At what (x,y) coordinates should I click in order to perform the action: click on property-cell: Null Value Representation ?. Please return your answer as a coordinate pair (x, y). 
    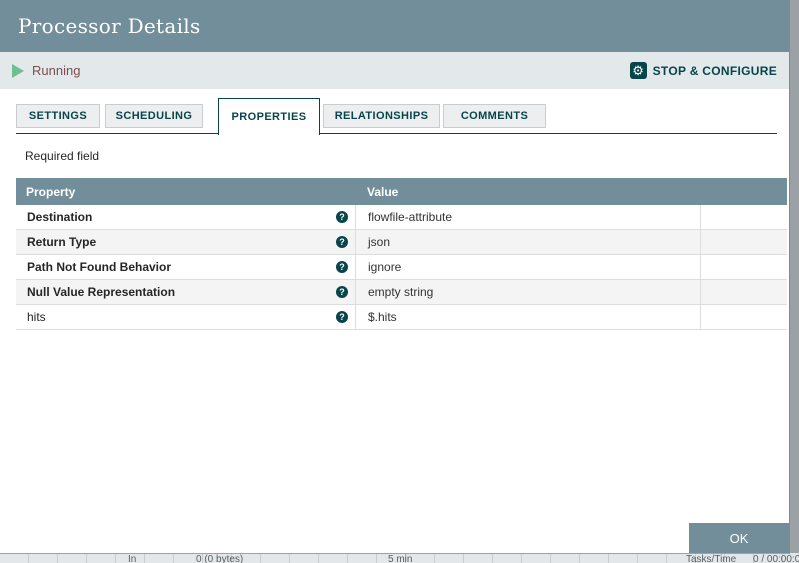
    Looking at the image, I should click on (185, 292).